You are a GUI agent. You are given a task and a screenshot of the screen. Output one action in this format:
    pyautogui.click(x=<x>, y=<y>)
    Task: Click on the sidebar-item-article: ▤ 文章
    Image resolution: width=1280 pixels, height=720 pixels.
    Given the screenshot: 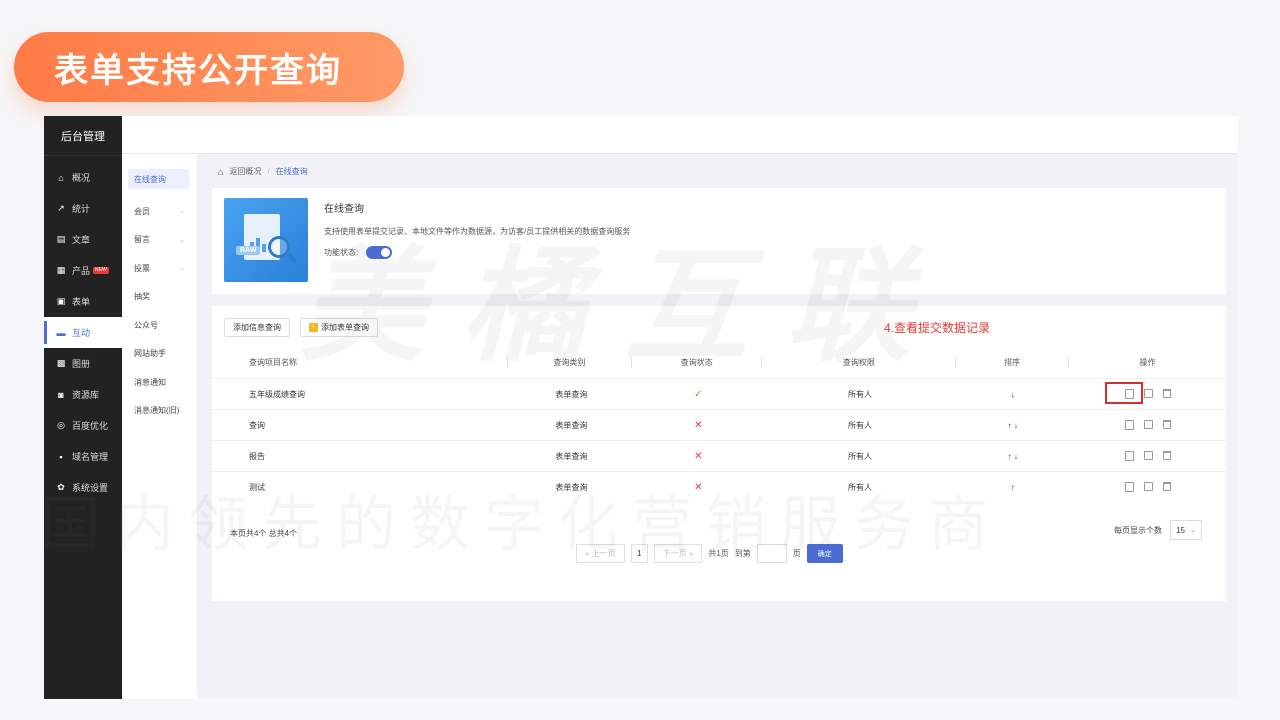 What is the action you would take?
    pyautogui.click(x=83, y=239)
    